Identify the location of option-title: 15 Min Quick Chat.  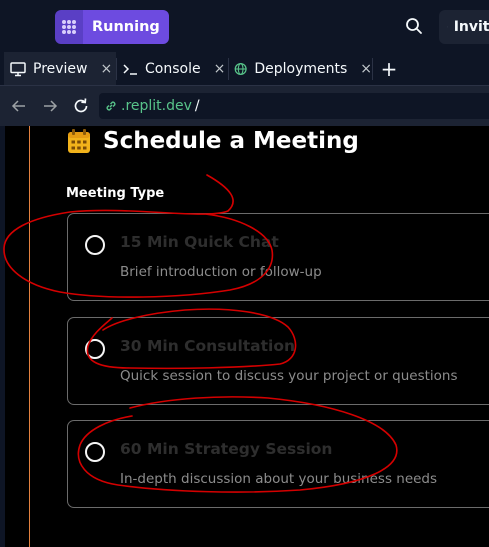
(199, 242).